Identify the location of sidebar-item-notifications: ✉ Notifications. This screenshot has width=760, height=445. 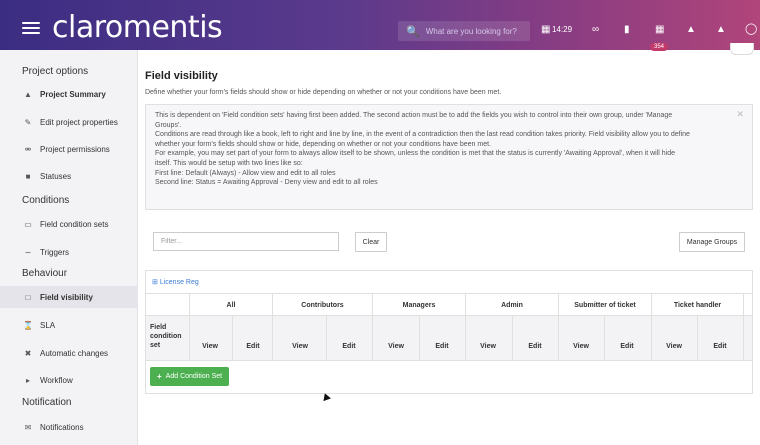
(69, 427).